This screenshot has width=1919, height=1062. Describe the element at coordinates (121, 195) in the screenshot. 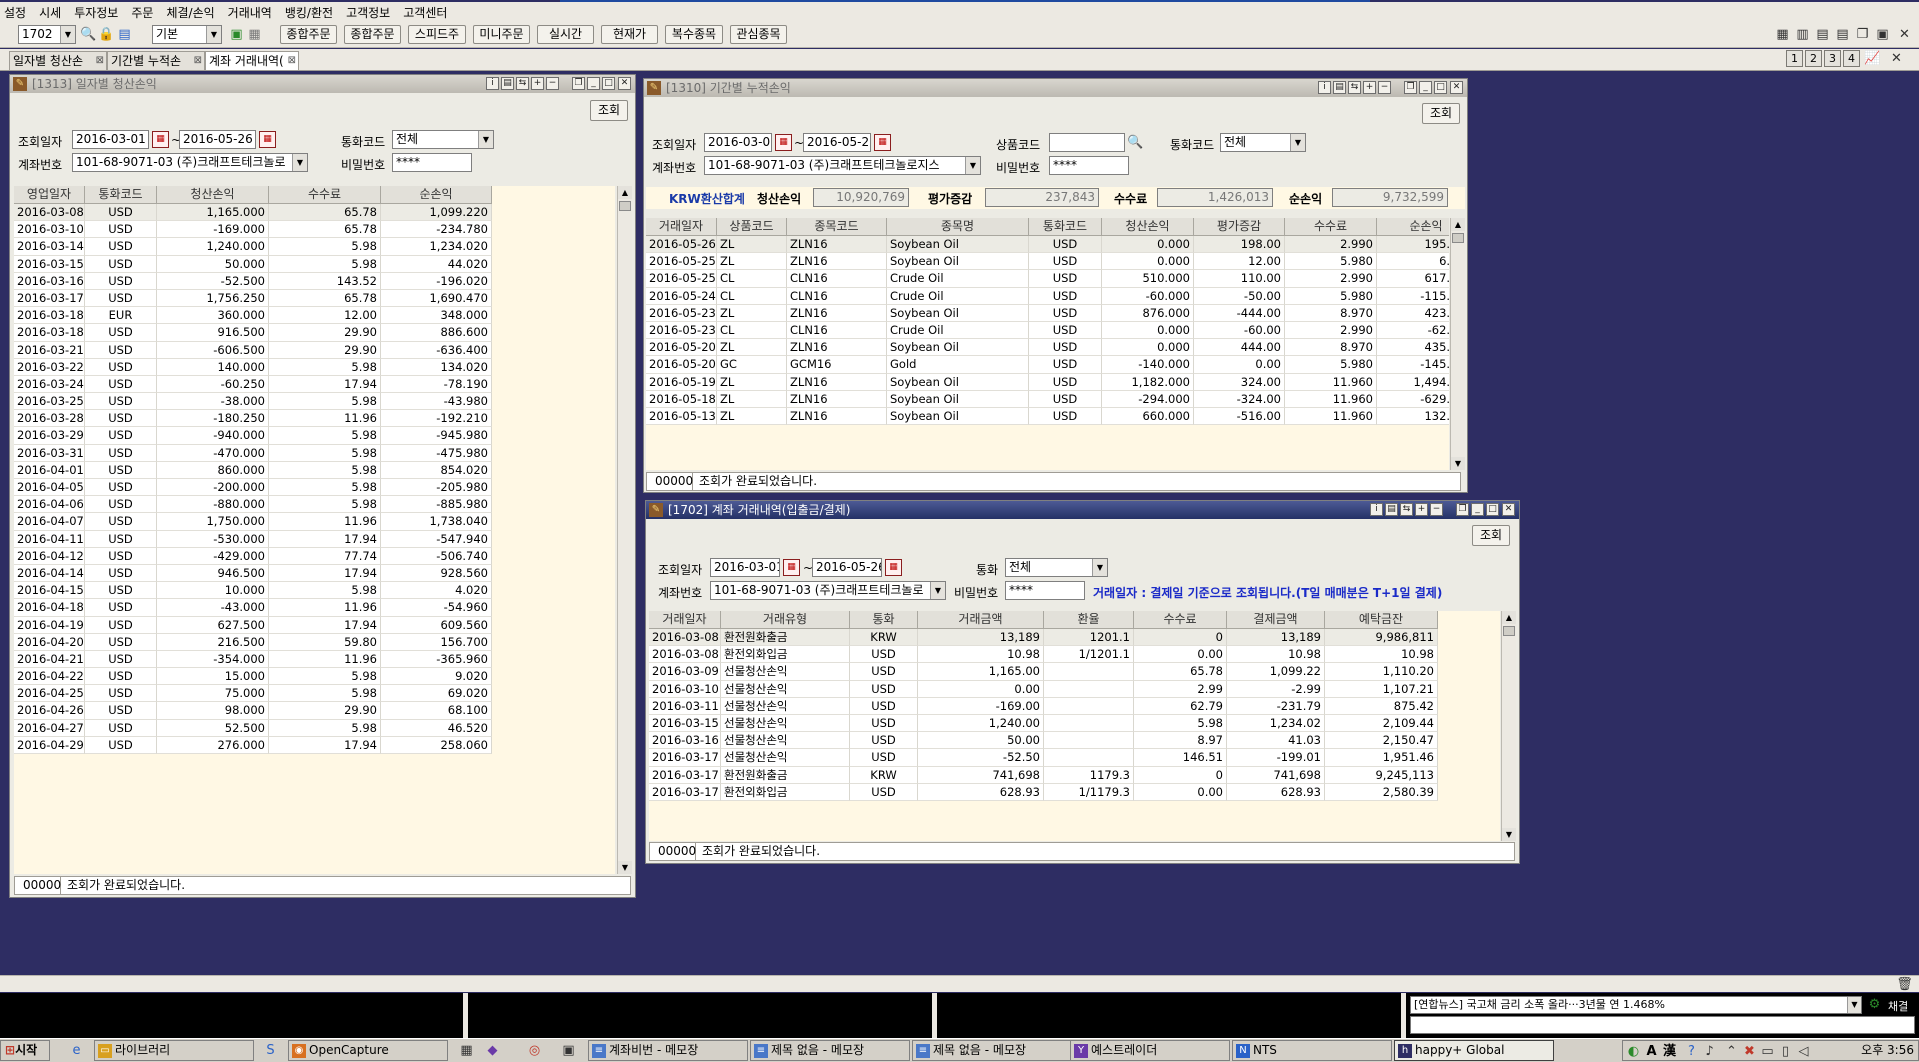

I see `column-header: 통화코드` at that location.